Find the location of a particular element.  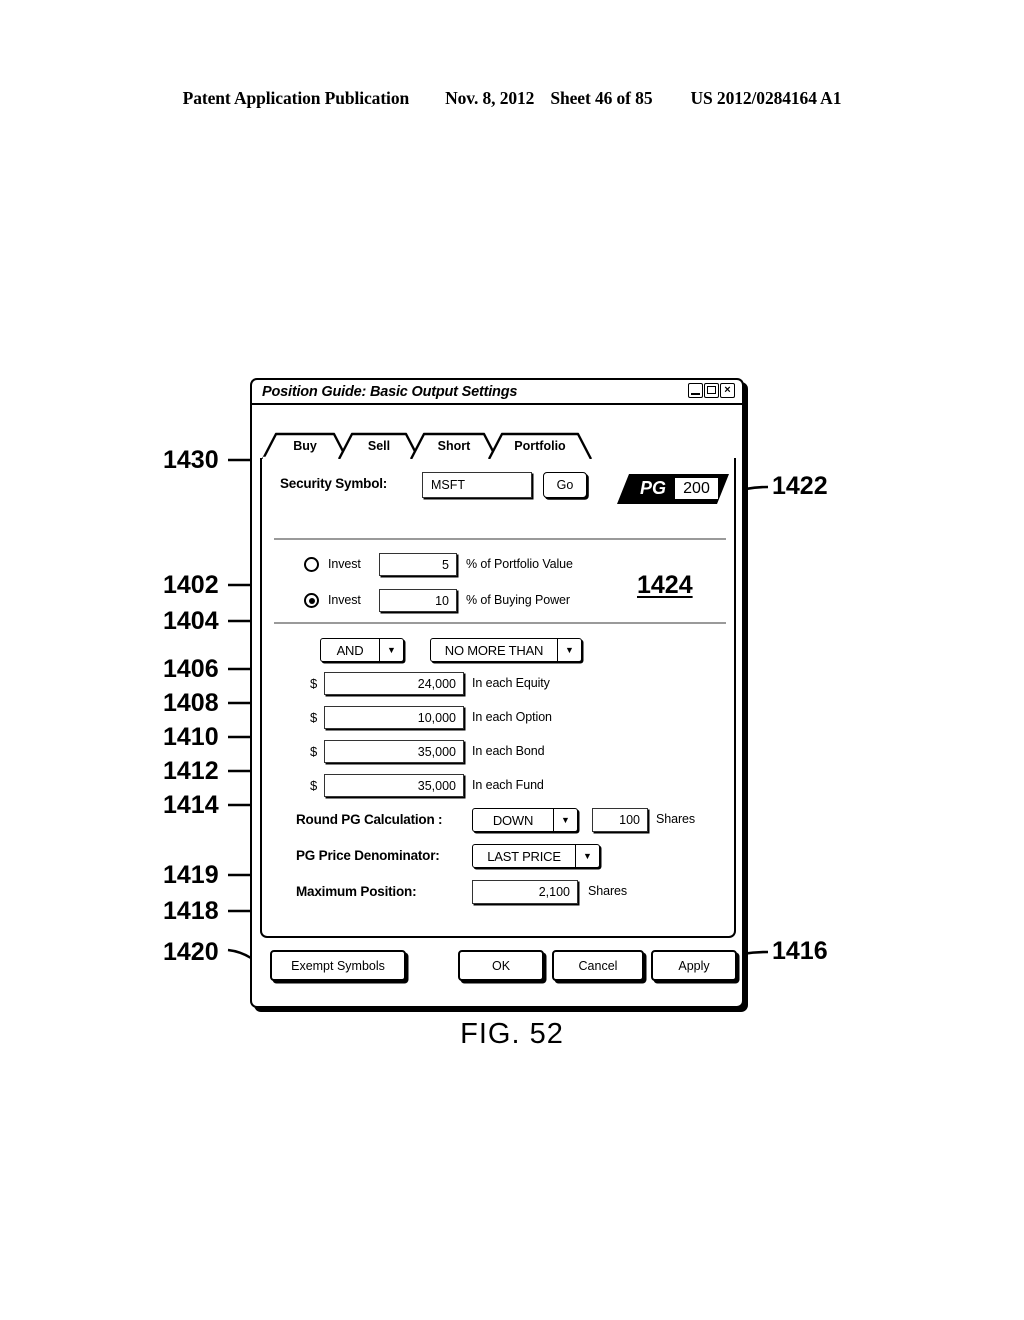

currency-symbol-option: $ is located at coordinates (314, 717).